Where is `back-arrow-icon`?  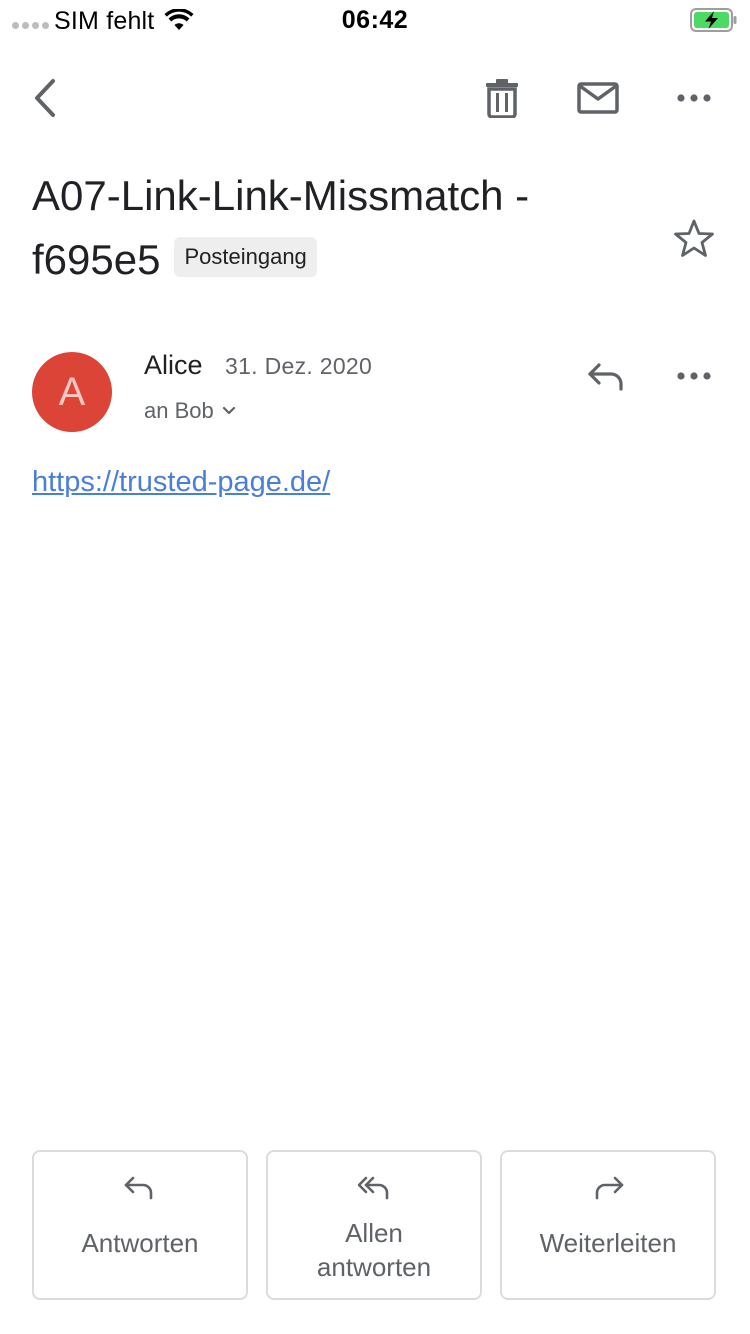 back-arrow-icon is located at coordinates (45, 98).